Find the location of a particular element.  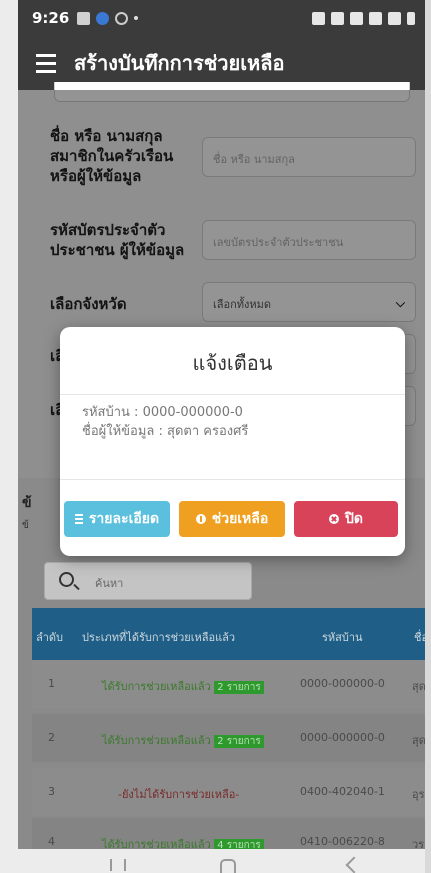

alarm-icon is located at coordinates (318, 18).